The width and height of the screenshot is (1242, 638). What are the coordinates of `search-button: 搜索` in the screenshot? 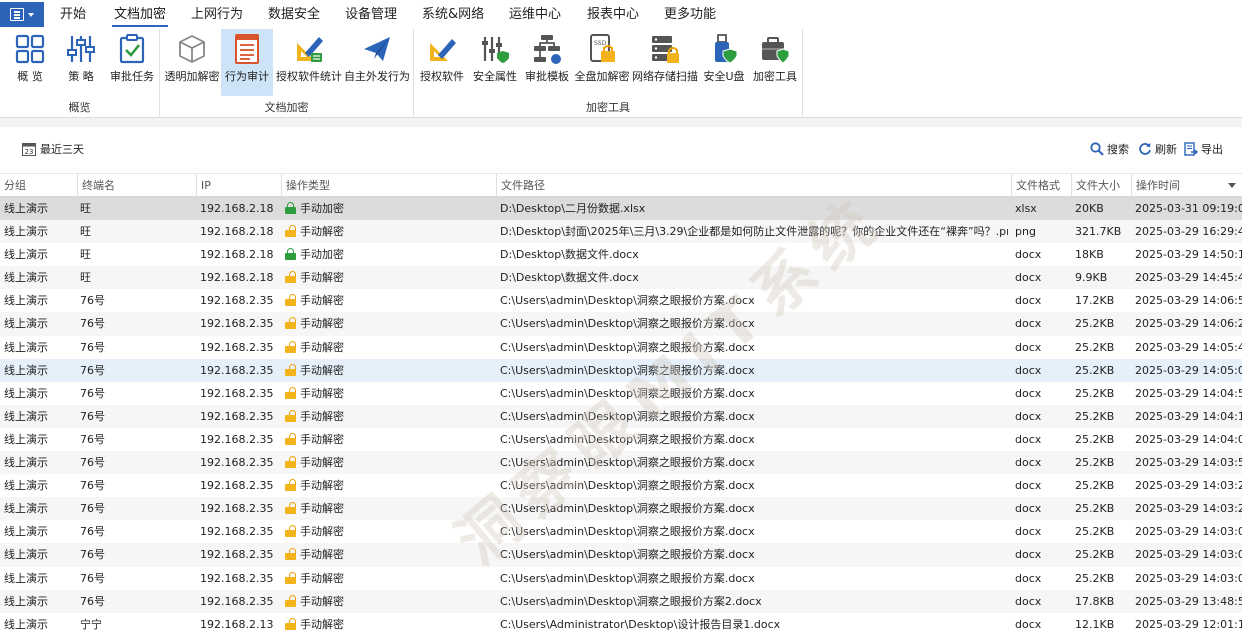 It's located at (1109, 149).